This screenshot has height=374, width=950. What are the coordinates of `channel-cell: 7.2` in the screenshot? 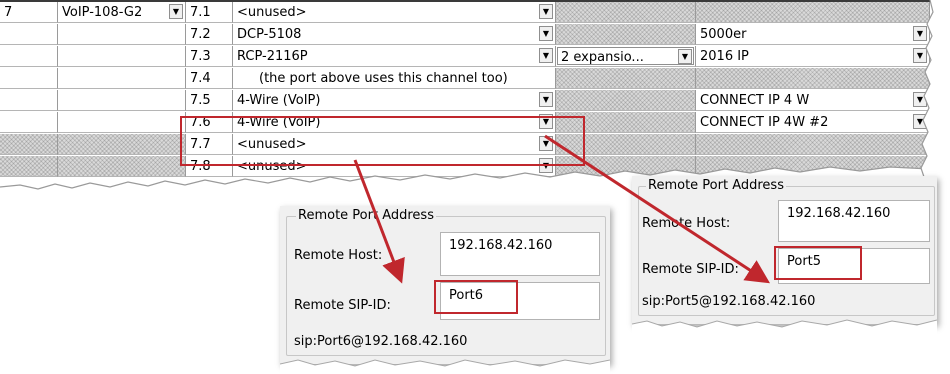 It's located at (209, 34).